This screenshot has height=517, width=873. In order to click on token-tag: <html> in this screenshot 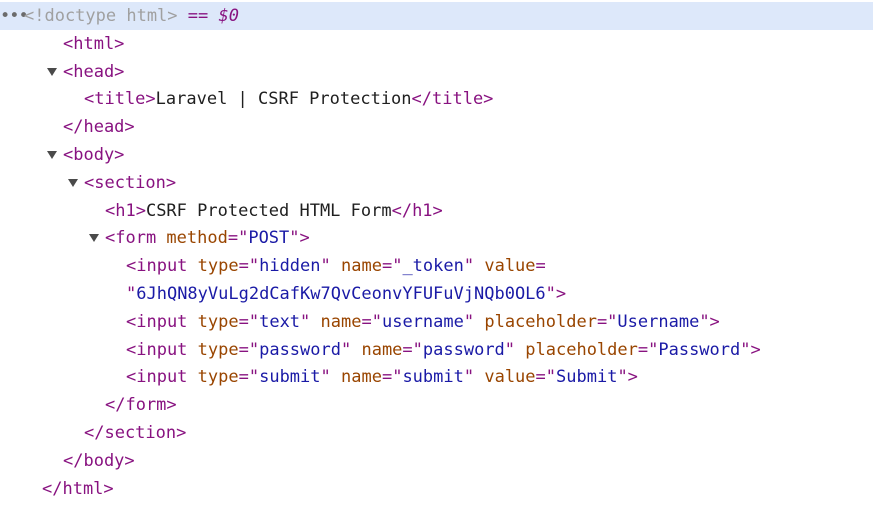, I will do `click(94, 43)`.